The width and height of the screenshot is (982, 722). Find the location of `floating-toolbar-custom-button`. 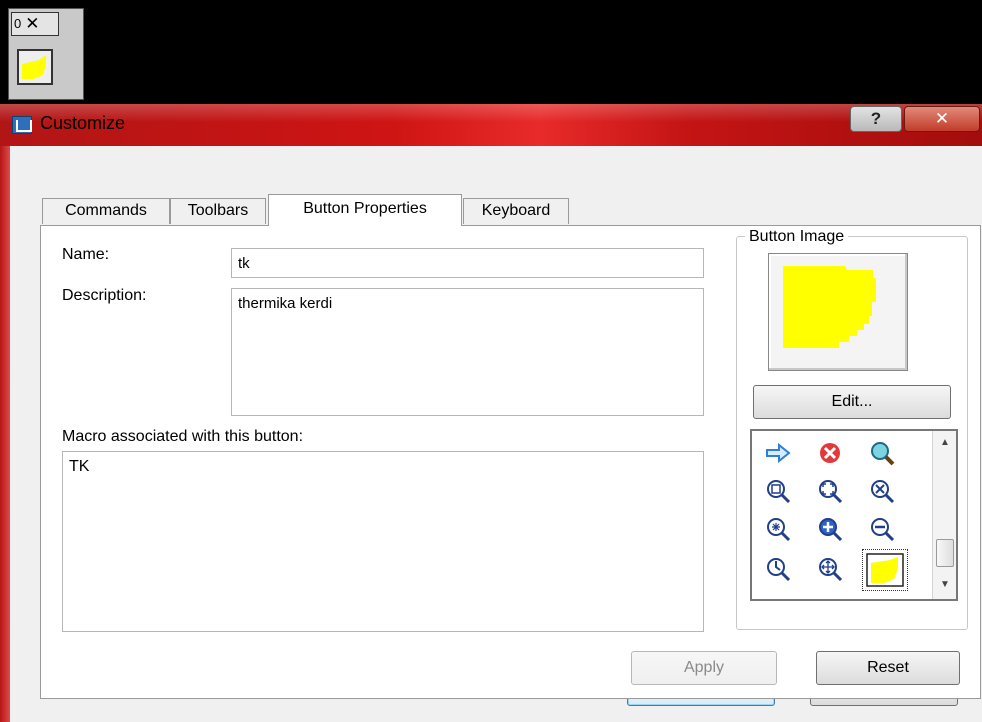

floating-toolbar-custom-button is located at coordinates (35, 67).